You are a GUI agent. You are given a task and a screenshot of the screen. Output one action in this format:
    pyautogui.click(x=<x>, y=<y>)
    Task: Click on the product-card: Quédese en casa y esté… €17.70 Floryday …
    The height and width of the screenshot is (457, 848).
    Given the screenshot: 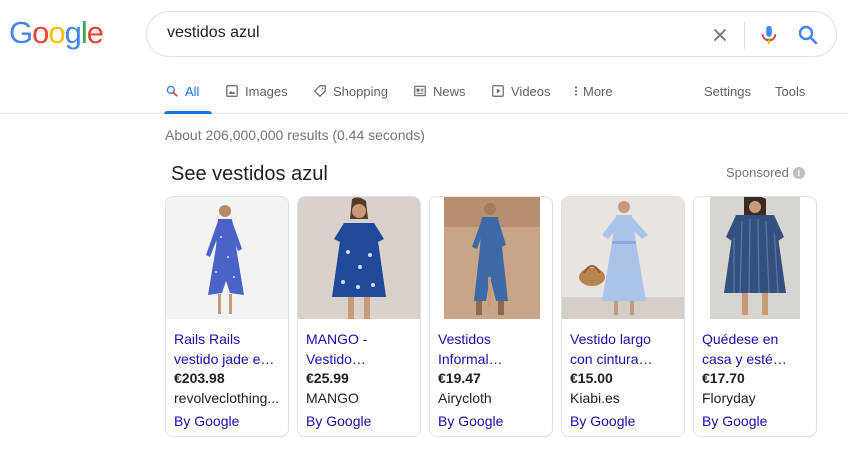 What is the action you would take?
    pyautogui.click(x=755, y=316)
    